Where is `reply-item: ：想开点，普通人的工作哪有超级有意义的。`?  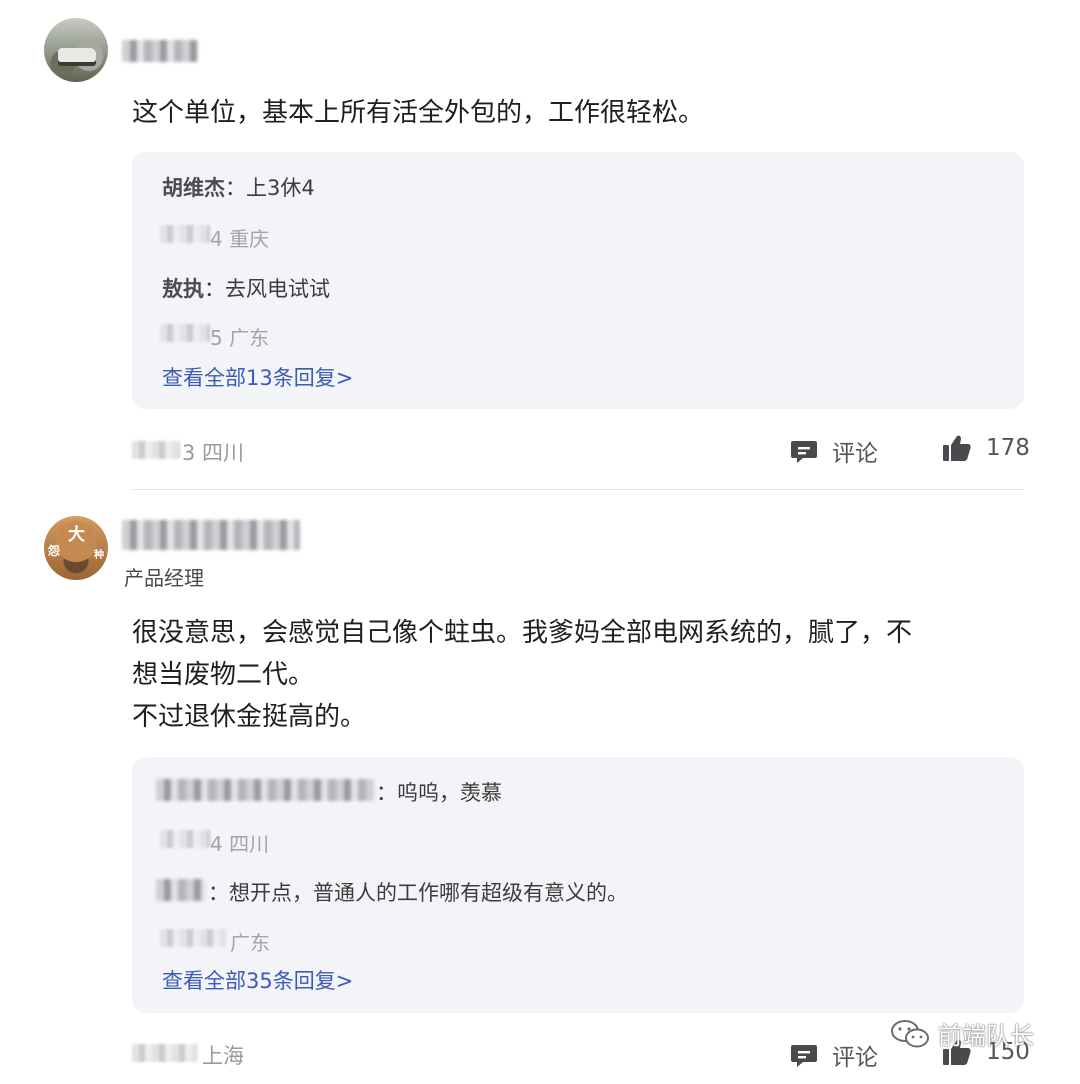
reply-item: ：想开点，普通人的工作哪有超级有意义的。 is located at coordinates (418, 892).